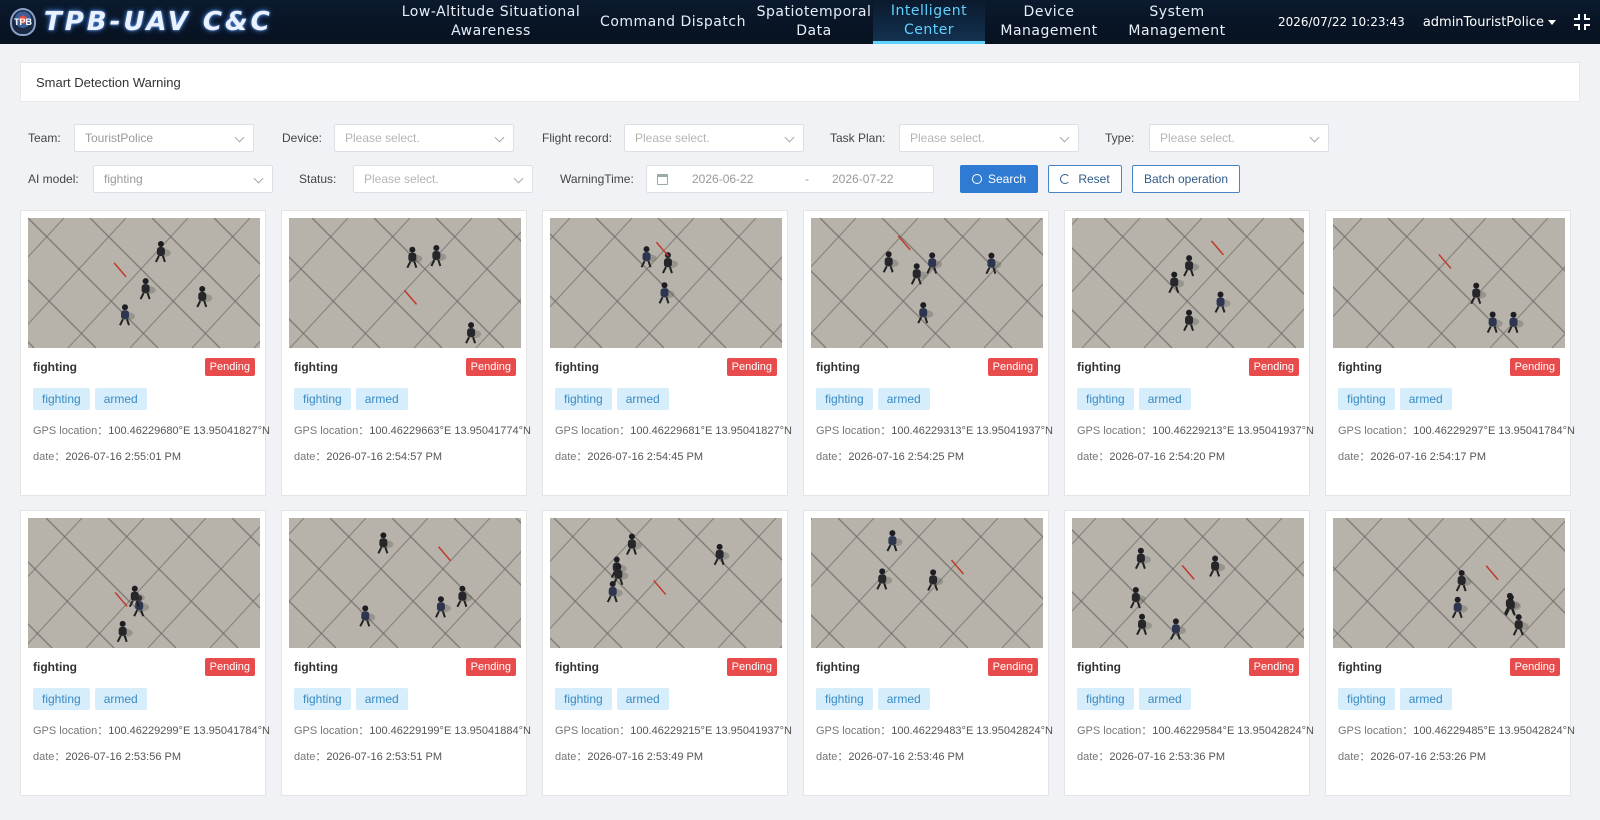  I want to click on task-plan-select: Please select., so click(989, 138).